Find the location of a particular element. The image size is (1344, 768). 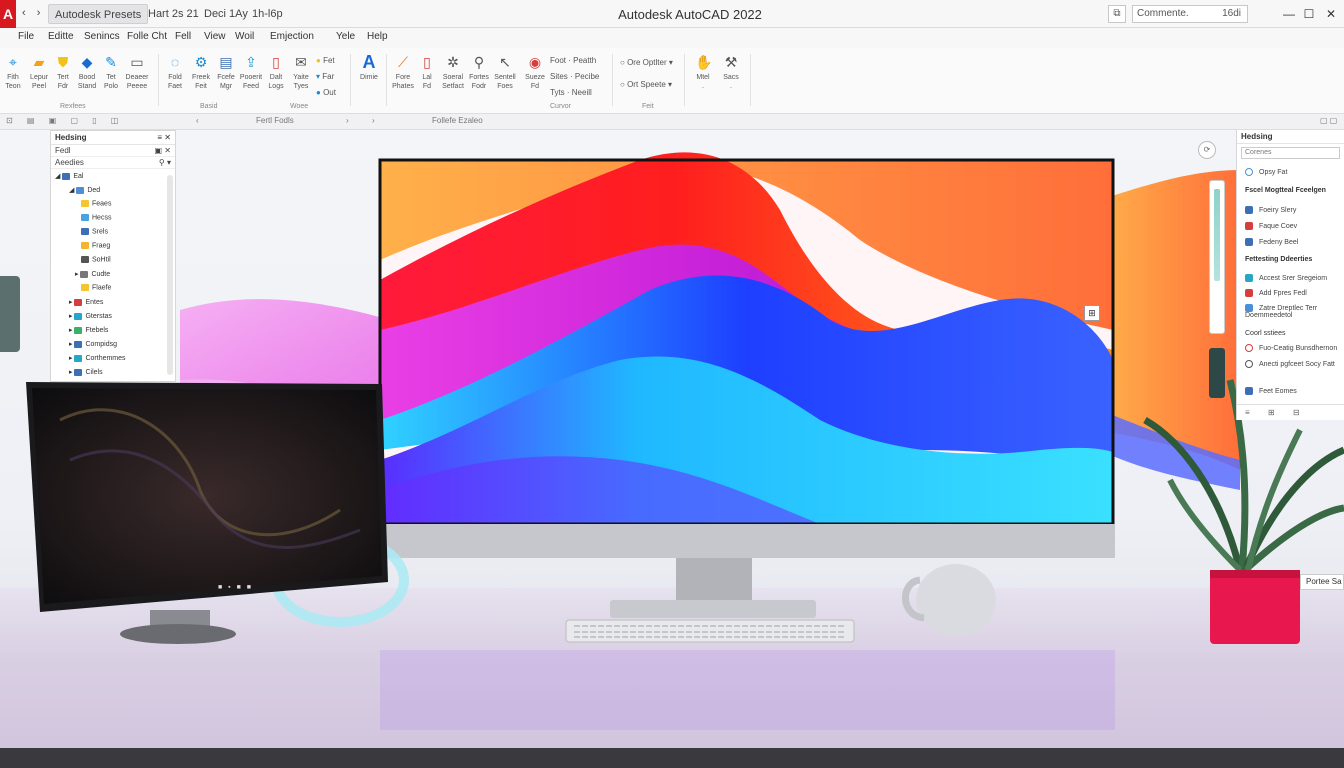

menu-view: View is located at coordinates (215, 36).